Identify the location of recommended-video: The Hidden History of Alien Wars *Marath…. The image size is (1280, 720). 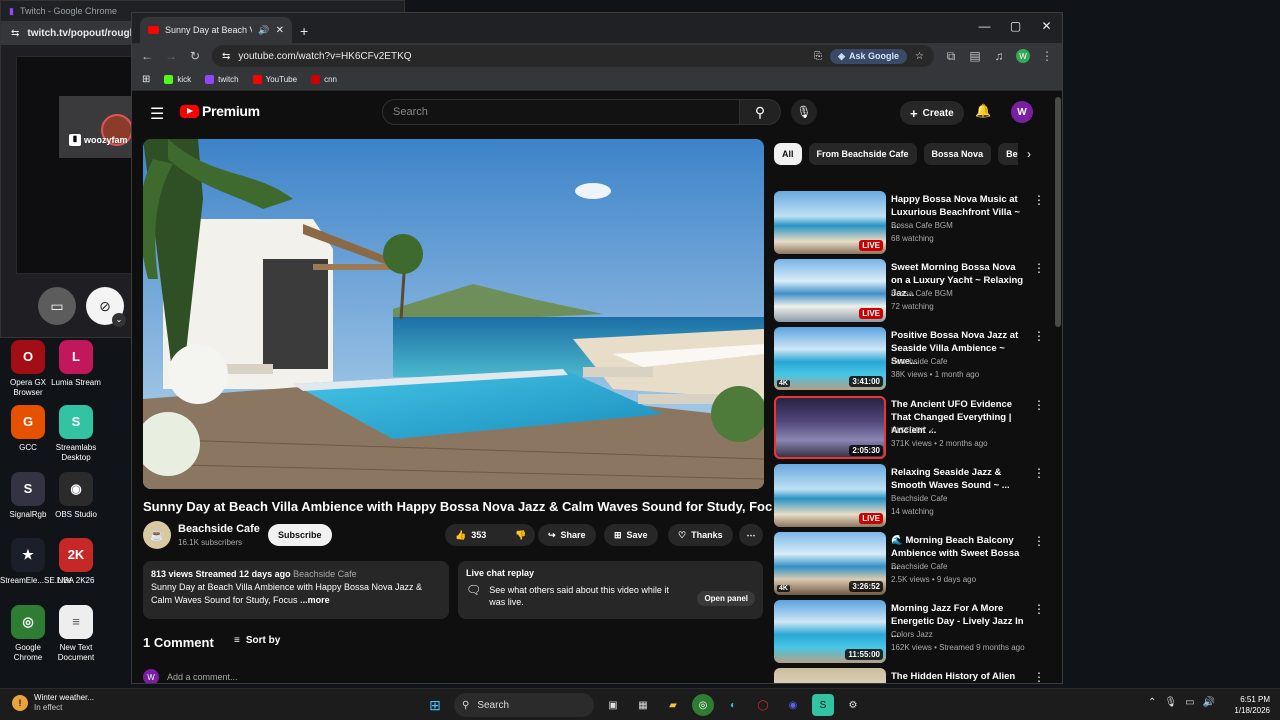
(910, 675).